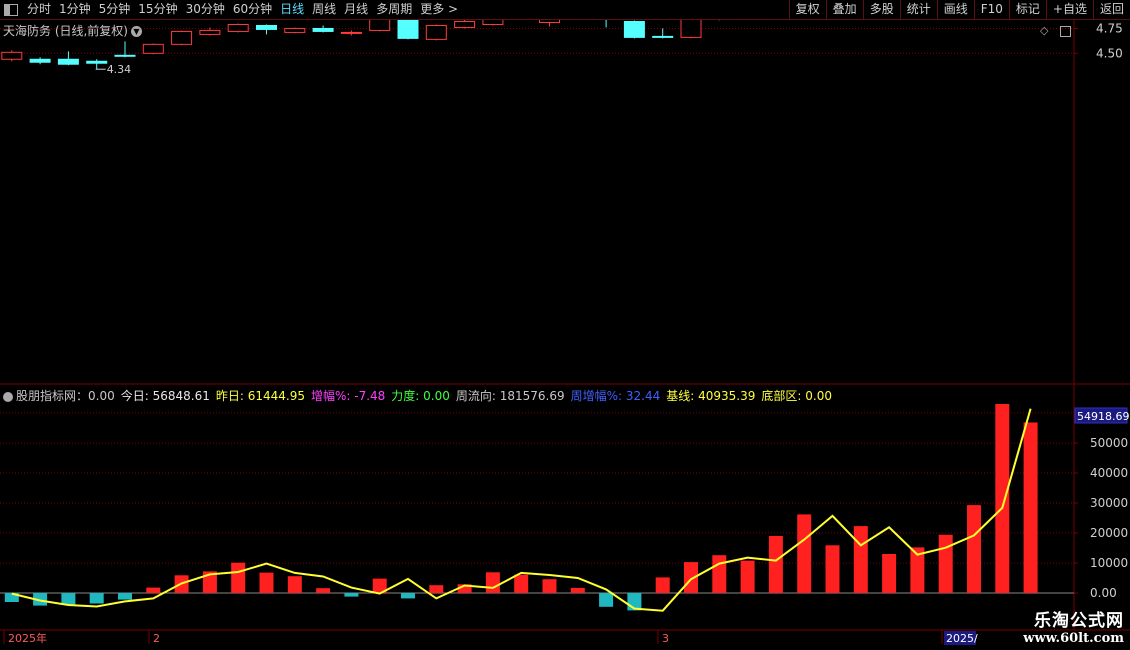 The height and width of the screenshot is (650, 1130). What do you see at coordinates (394, 9) in the screenshot?
I see `period-tab-9: 多周期` at bounding box center [394, 9].